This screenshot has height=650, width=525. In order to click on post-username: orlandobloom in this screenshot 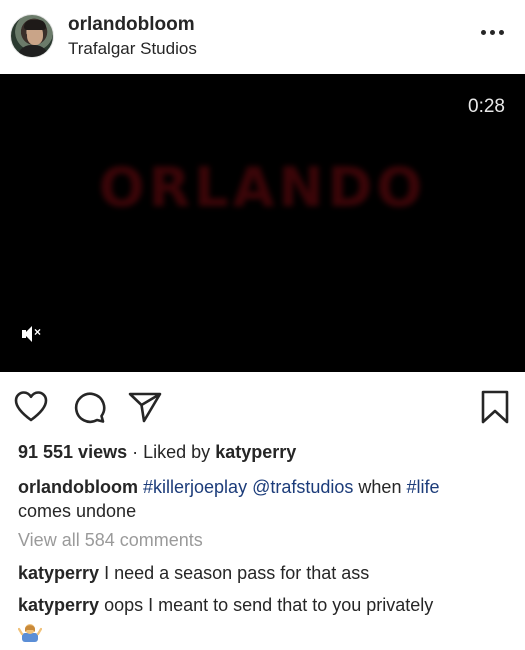, I will do `click(131, 25)`.